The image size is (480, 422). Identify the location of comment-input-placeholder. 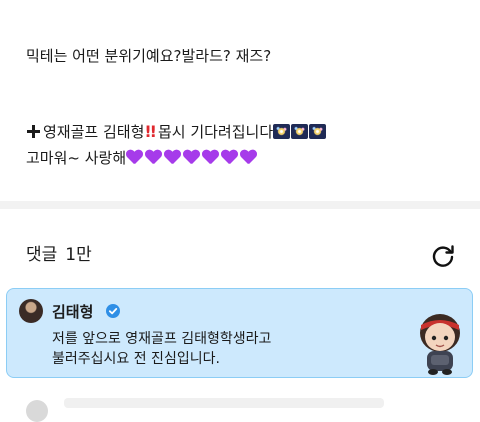
(224, 403).